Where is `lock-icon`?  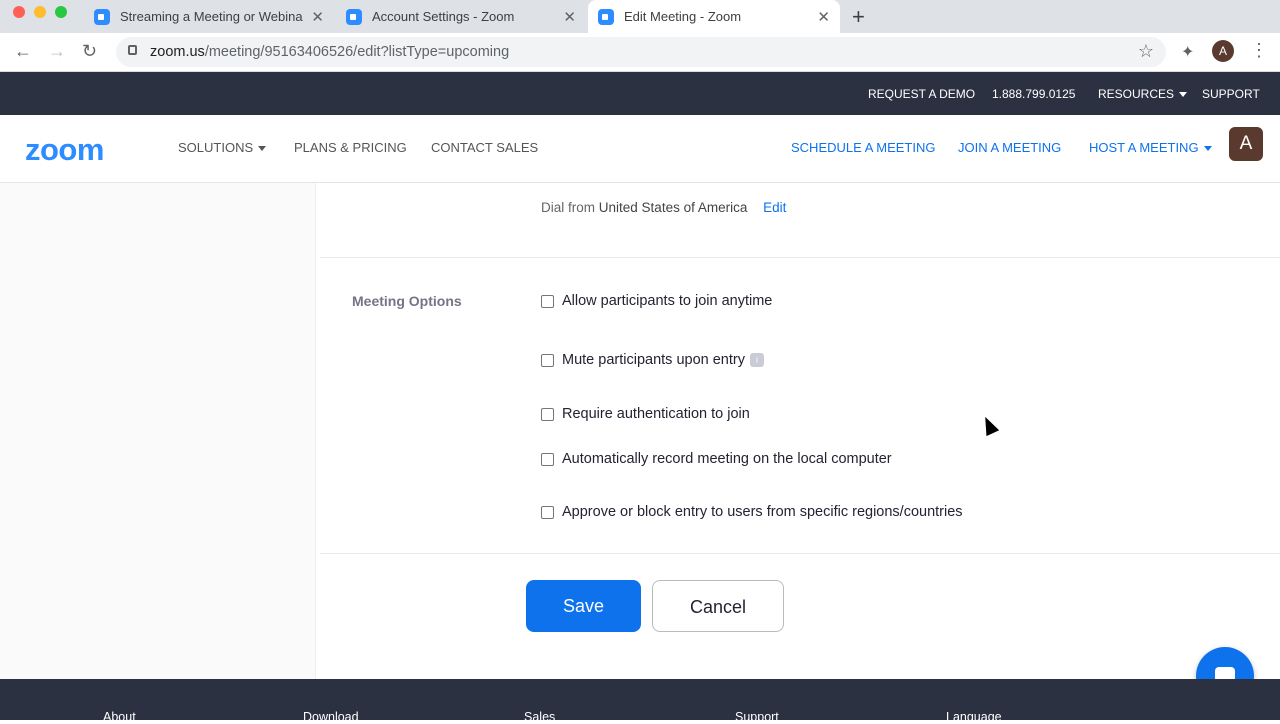
lock-icon is located at coordinates (132, 50).